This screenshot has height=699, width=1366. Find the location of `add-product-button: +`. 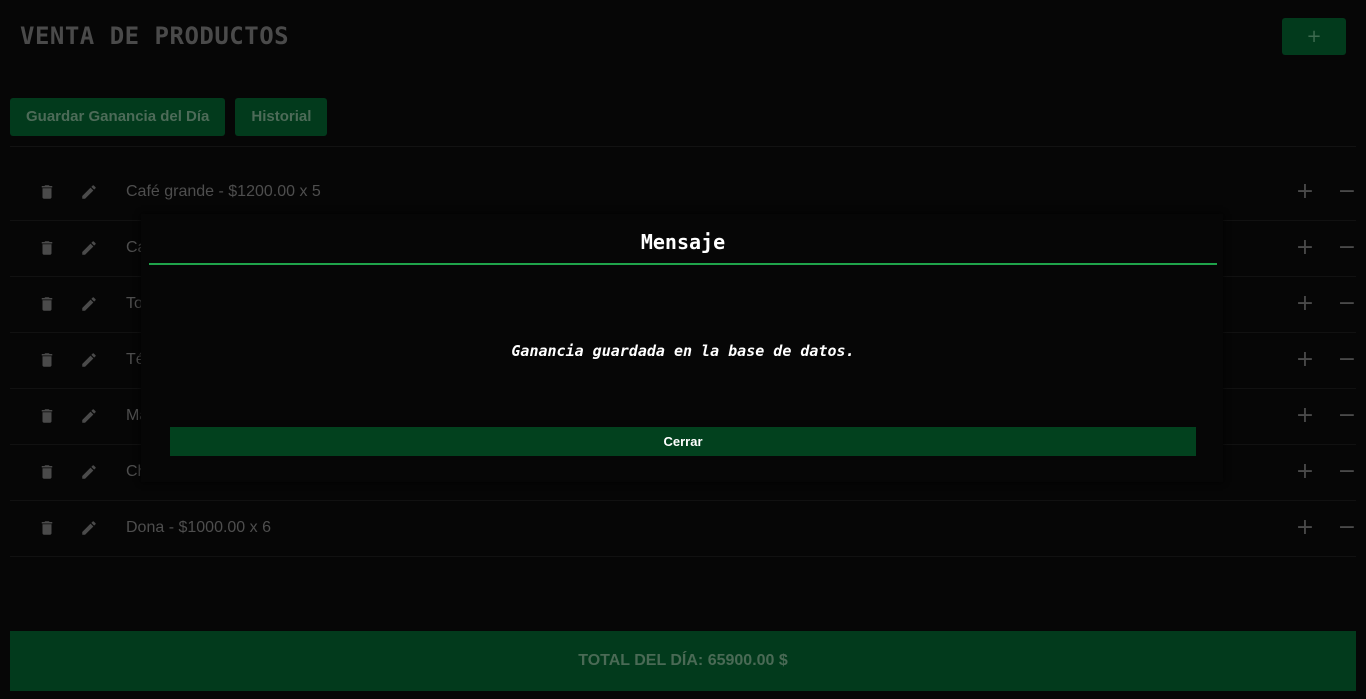

add-product-button: + is located at coordinates (1314, 36).